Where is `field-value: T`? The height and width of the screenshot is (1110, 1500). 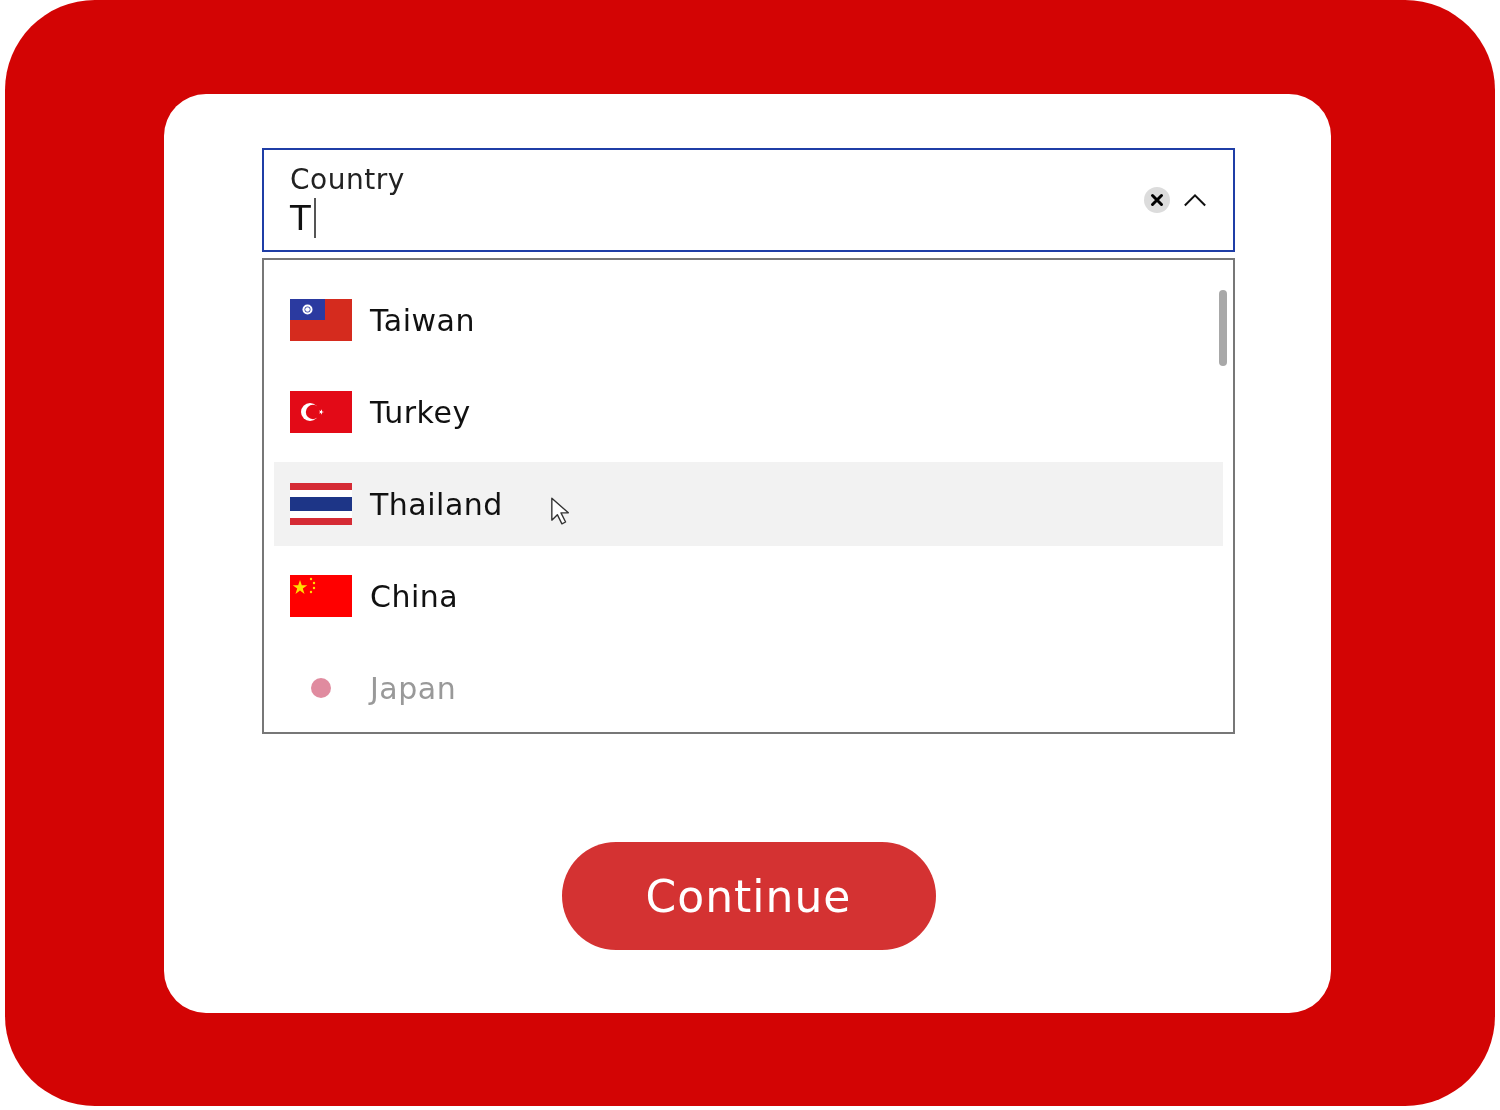 field-value: T is located at coordinates (303, 217).